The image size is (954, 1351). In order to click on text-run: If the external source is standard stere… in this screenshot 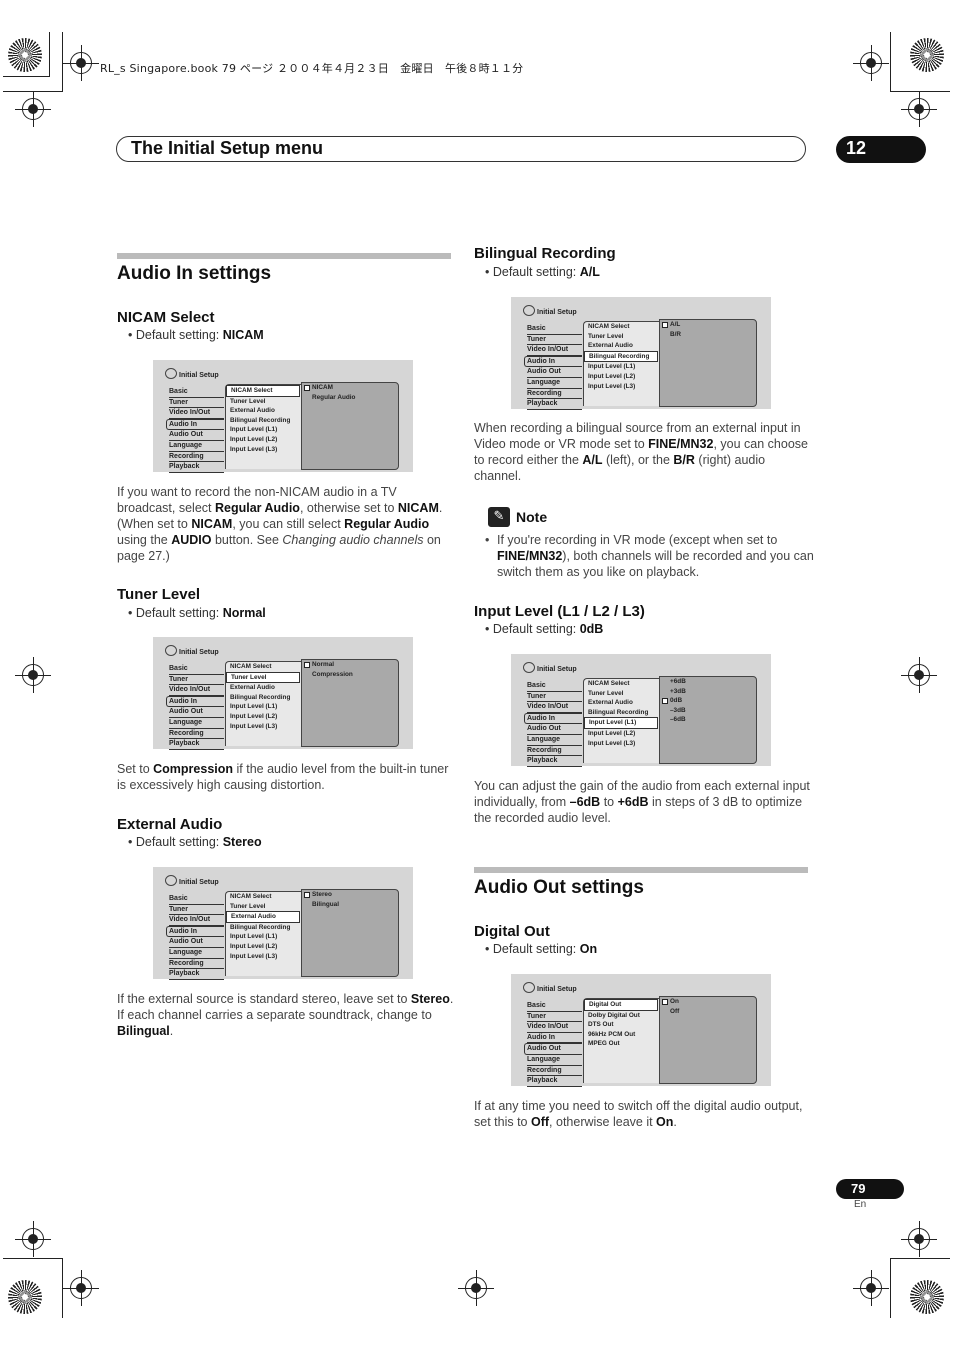, I will do `click(264, 999)`.